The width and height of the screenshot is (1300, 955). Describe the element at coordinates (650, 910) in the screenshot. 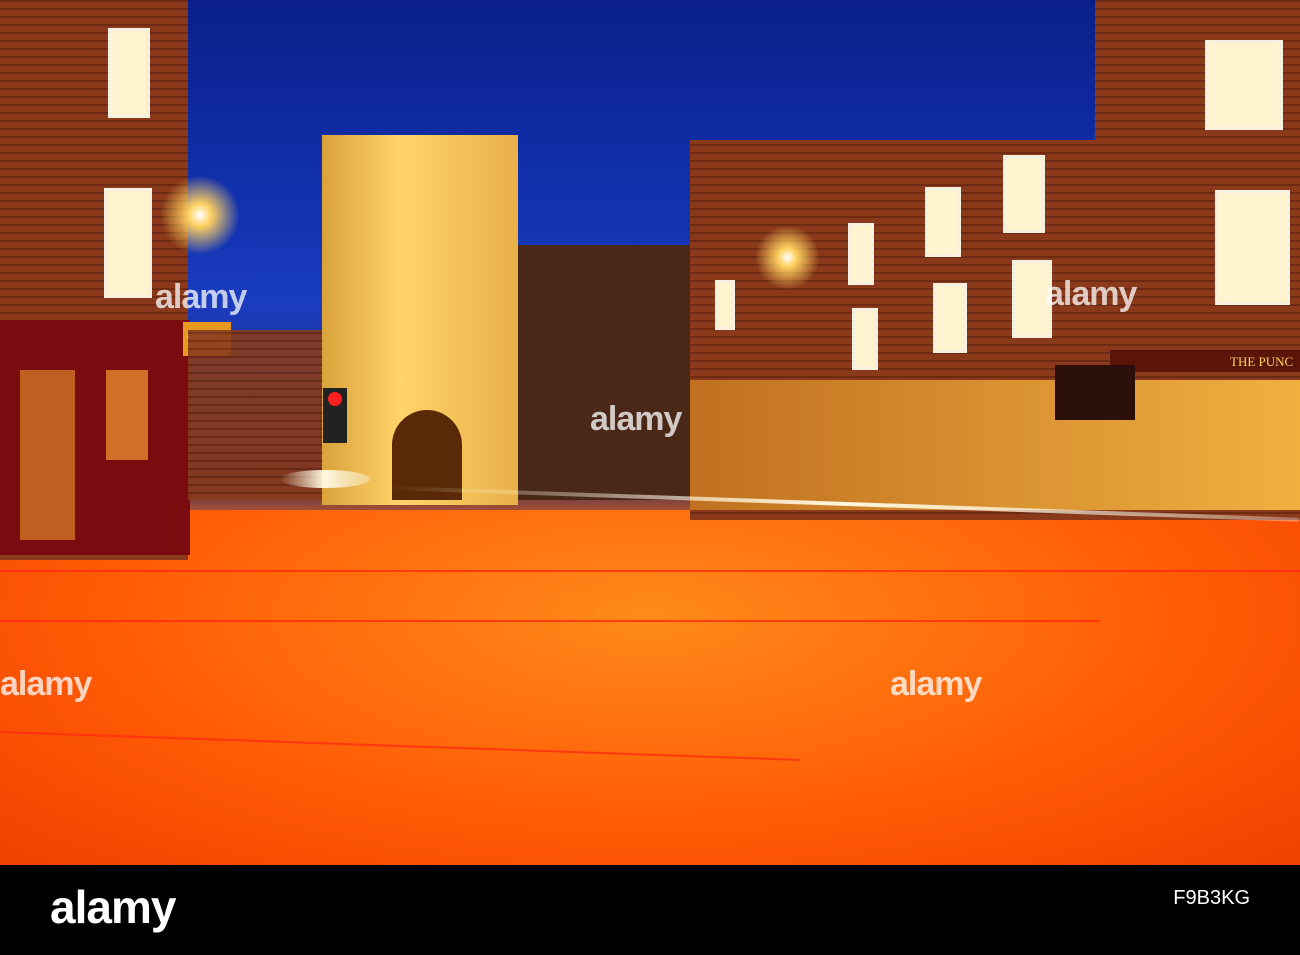

I see `footer-bar` at that location.